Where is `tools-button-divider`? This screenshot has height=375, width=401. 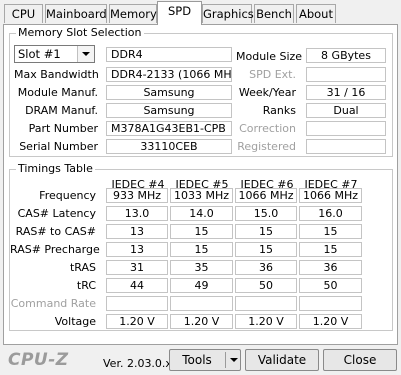 tools-button-divider is located at coordinates (225, 360).